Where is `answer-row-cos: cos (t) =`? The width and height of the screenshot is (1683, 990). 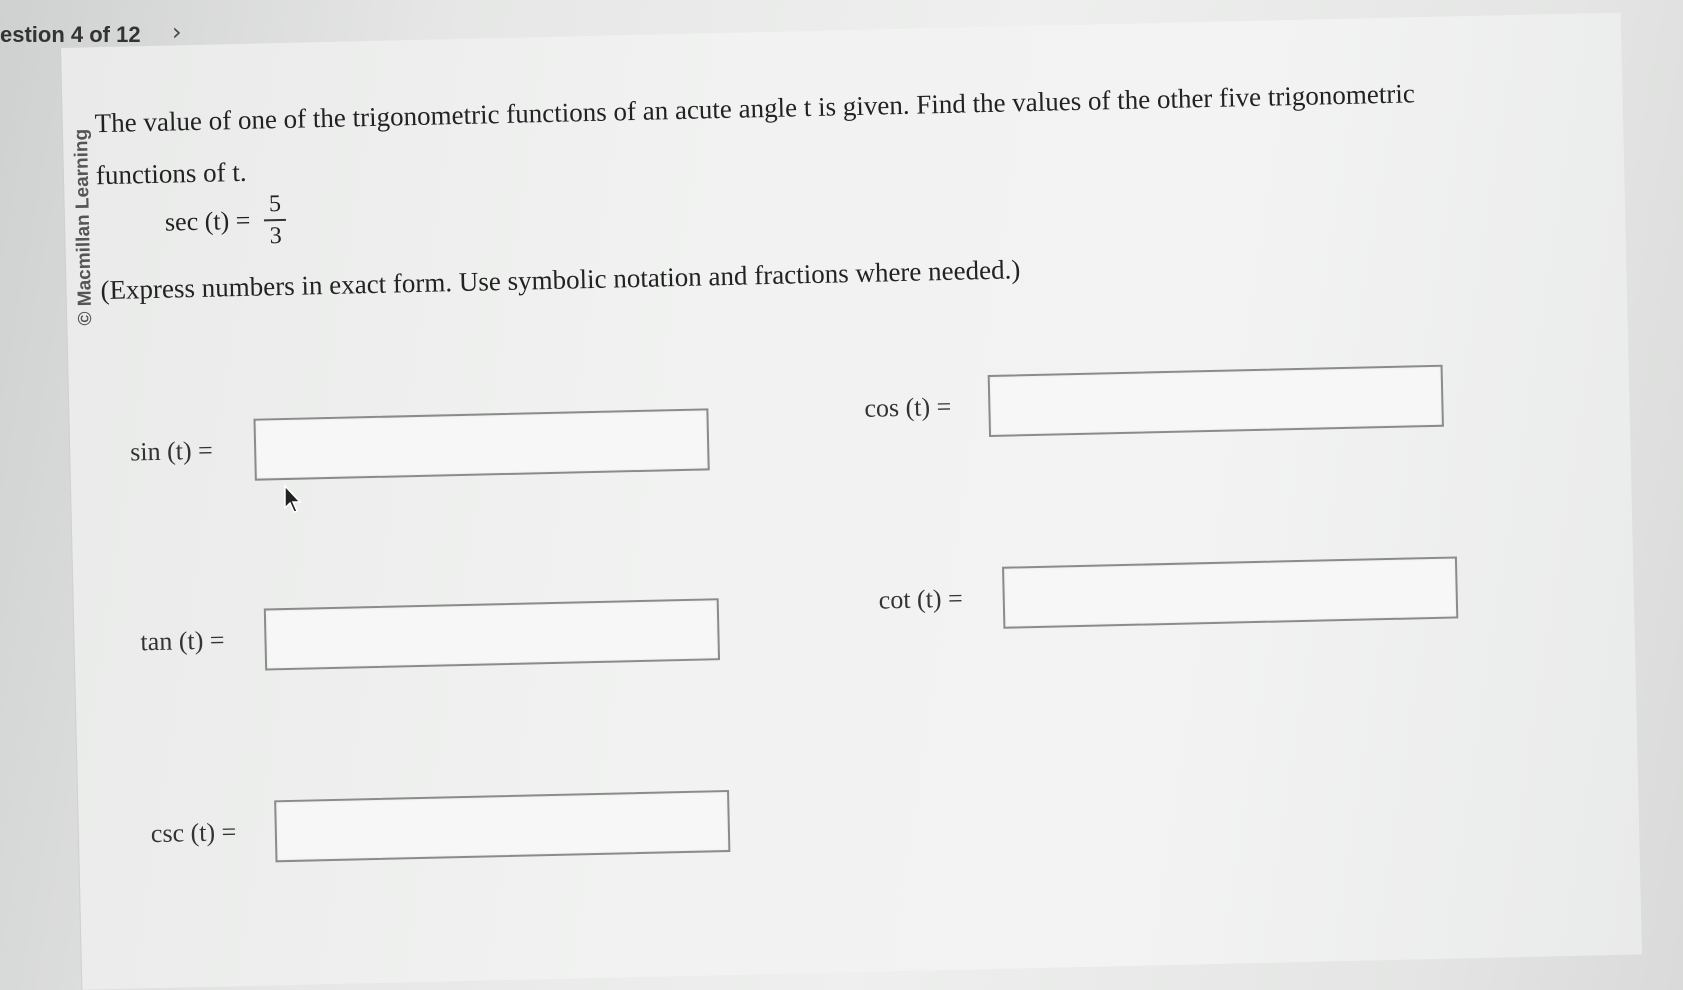
answer-row-cos: cos (t) = is located at coordinates (1154, 402).